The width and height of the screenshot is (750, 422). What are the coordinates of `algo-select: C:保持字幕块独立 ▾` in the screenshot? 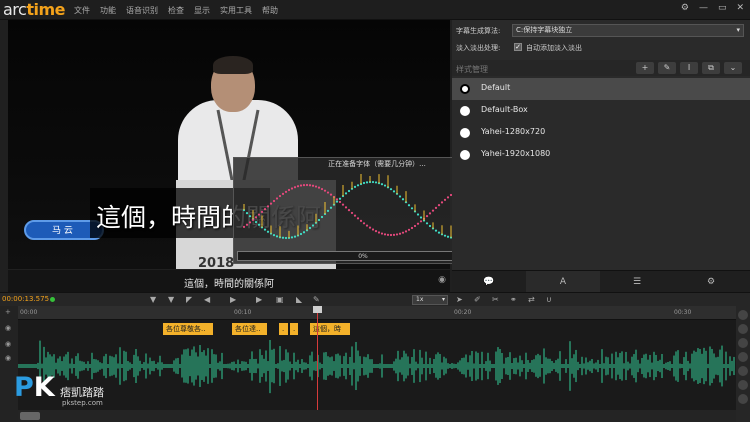 It's located at (628, 30).